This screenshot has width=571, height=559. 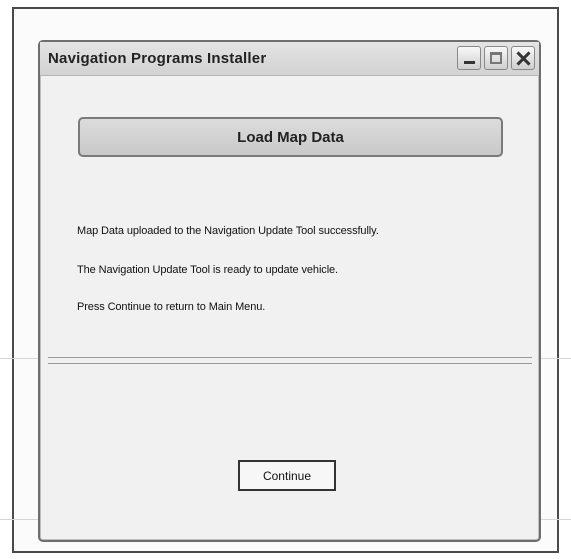 What do you see at coordinates (171, 307) in the screenshot?
I see `status-message-instruction: Press Continue to return to Main Menu.` at bounding box center [171, 307].